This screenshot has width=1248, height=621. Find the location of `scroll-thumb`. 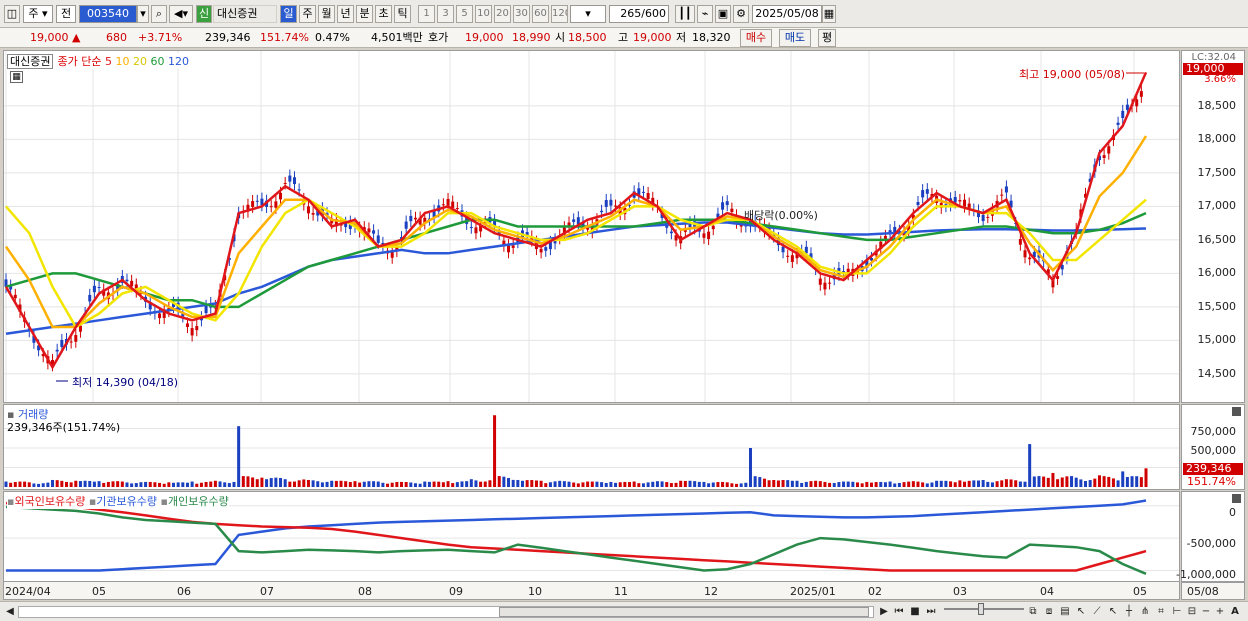

scroll-thumb is located at coordinates (684, 612).